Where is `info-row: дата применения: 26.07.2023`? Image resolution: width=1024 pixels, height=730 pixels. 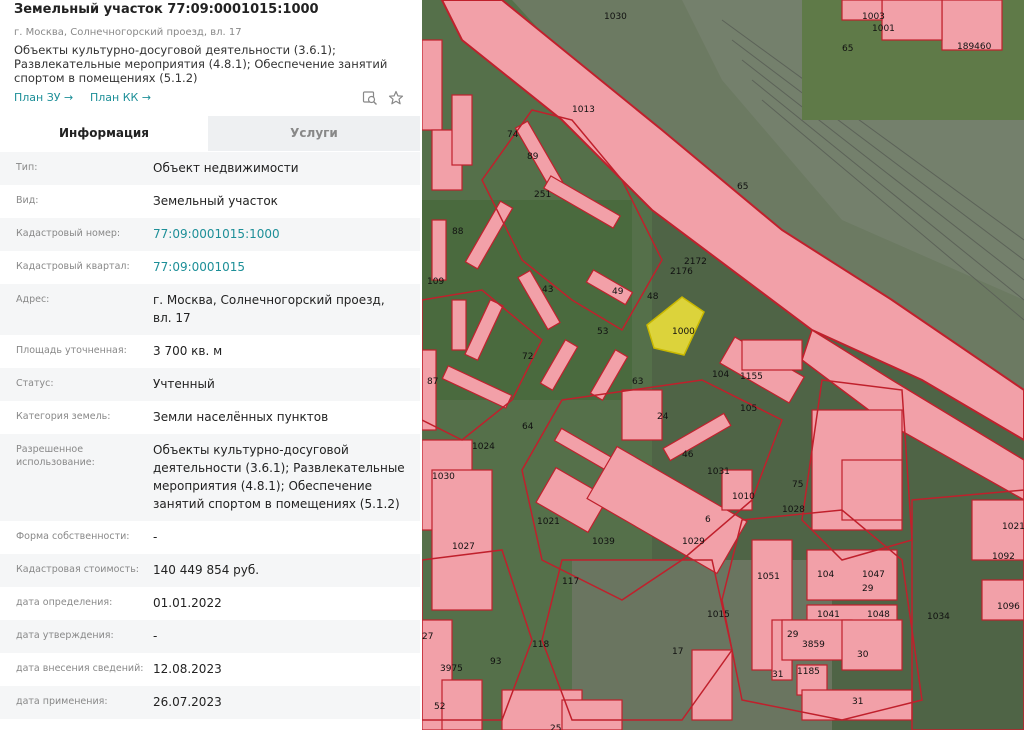 info-row: дата применения: 26.07.2023 is located at coordinates (210, 702).